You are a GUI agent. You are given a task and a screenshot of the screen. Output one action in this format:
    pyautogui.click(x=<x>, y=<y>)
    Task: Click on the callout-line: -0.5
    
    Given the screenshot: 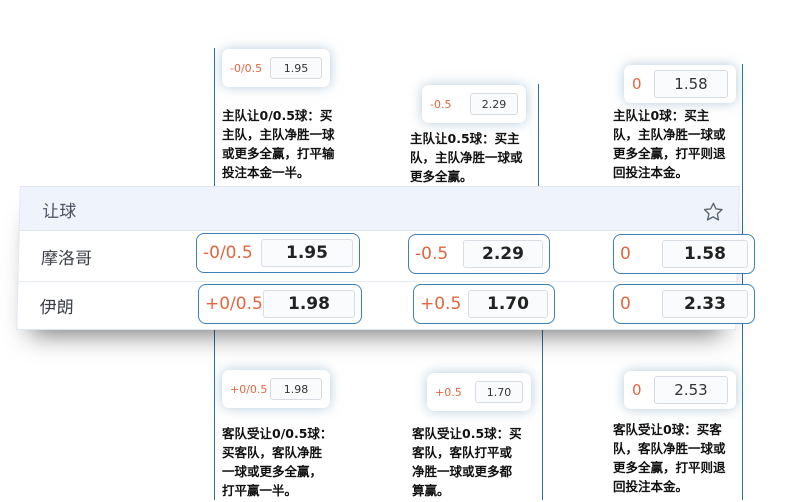 What is the action you would take?
    pyautogui.click(x=441, y=104)
    